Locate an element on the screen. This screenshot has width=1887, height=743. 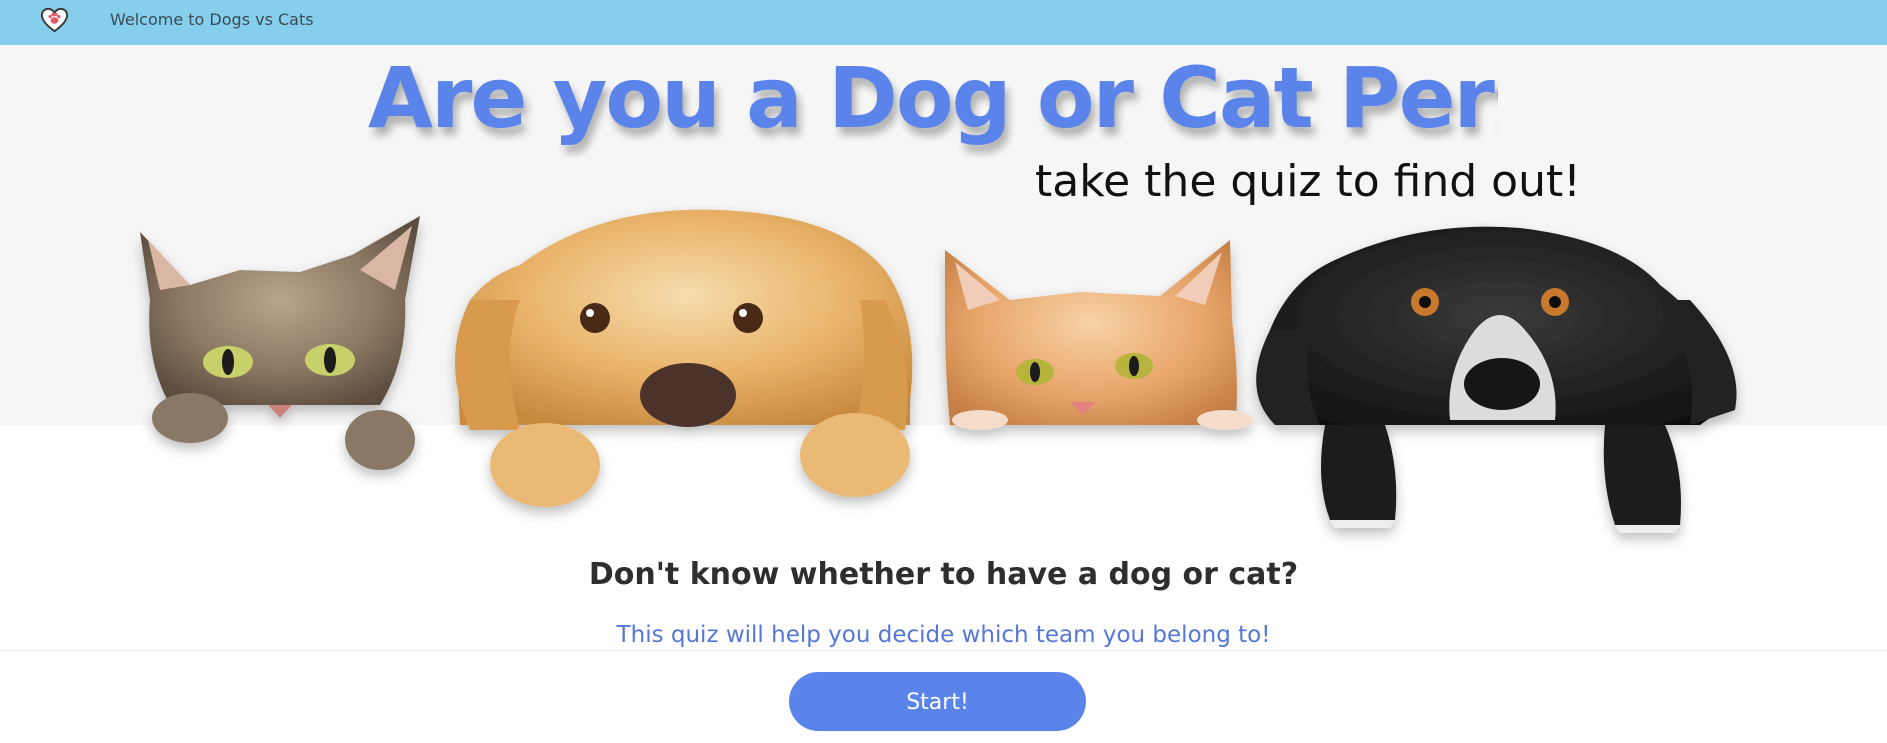
start-button: Start! is located at coordinates (937, 701).